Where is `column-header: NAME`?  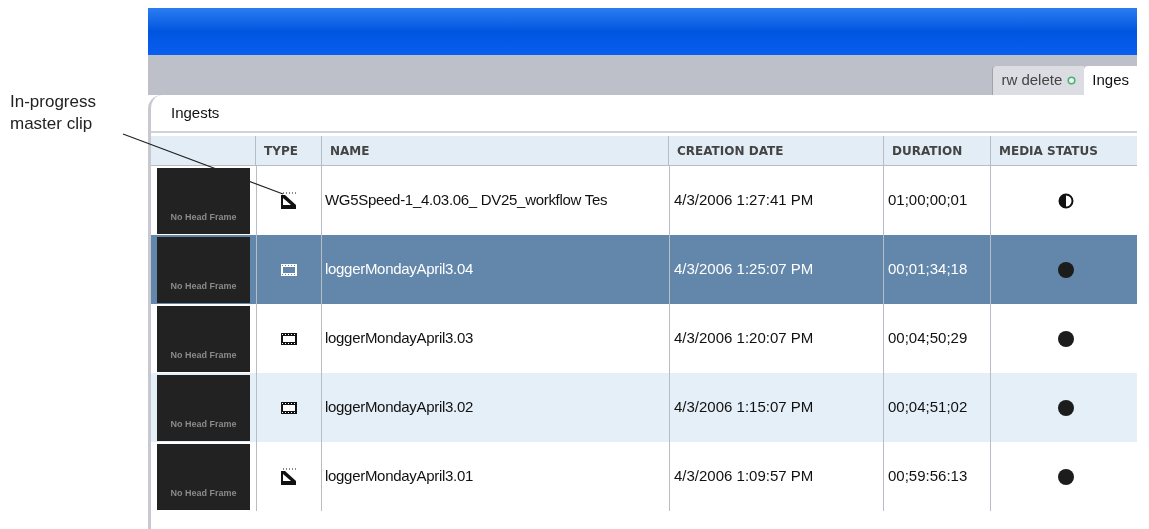 column-header: NAME is located at coordinates (350, 150).